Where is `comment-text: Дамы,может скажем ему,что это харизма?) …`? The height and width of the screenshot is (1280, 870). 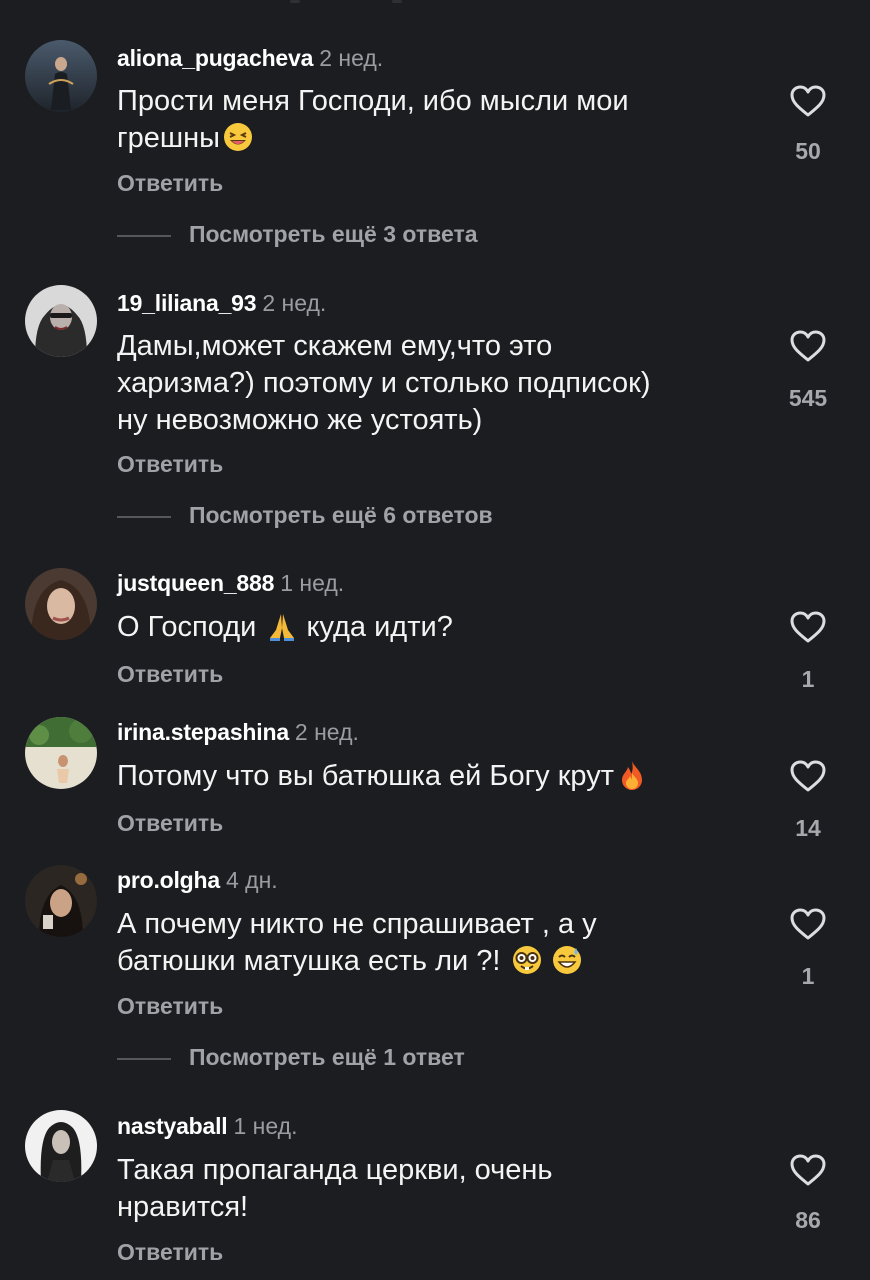 comment-text: Дамы,может скажем ему,что это харизма?) … is located at coordinates (384, 383).